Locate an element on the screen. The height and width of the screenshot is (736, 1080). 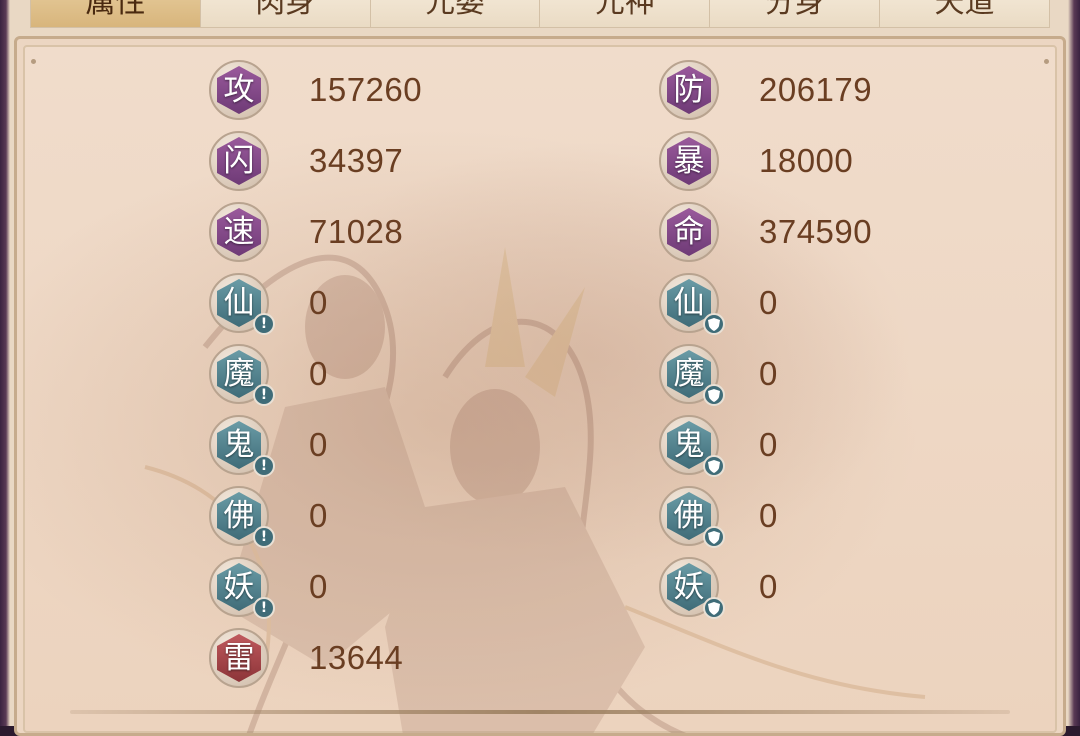
stat-row: 仙! 0 is located at coordinates (268, 303).